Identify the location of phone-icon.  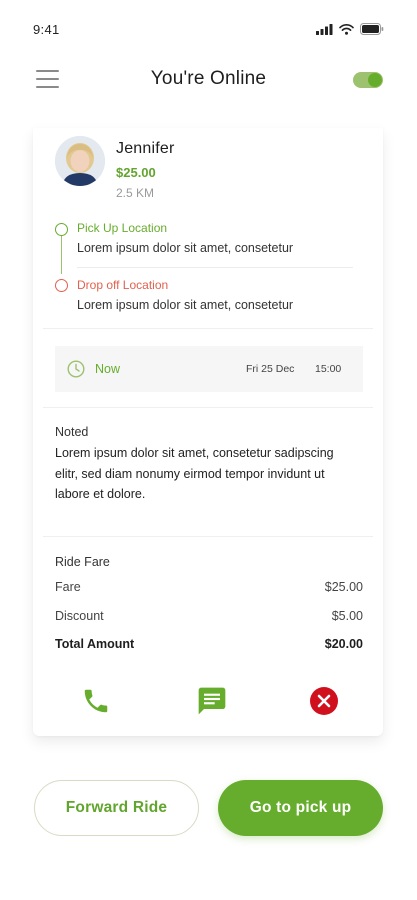
(96, 701).